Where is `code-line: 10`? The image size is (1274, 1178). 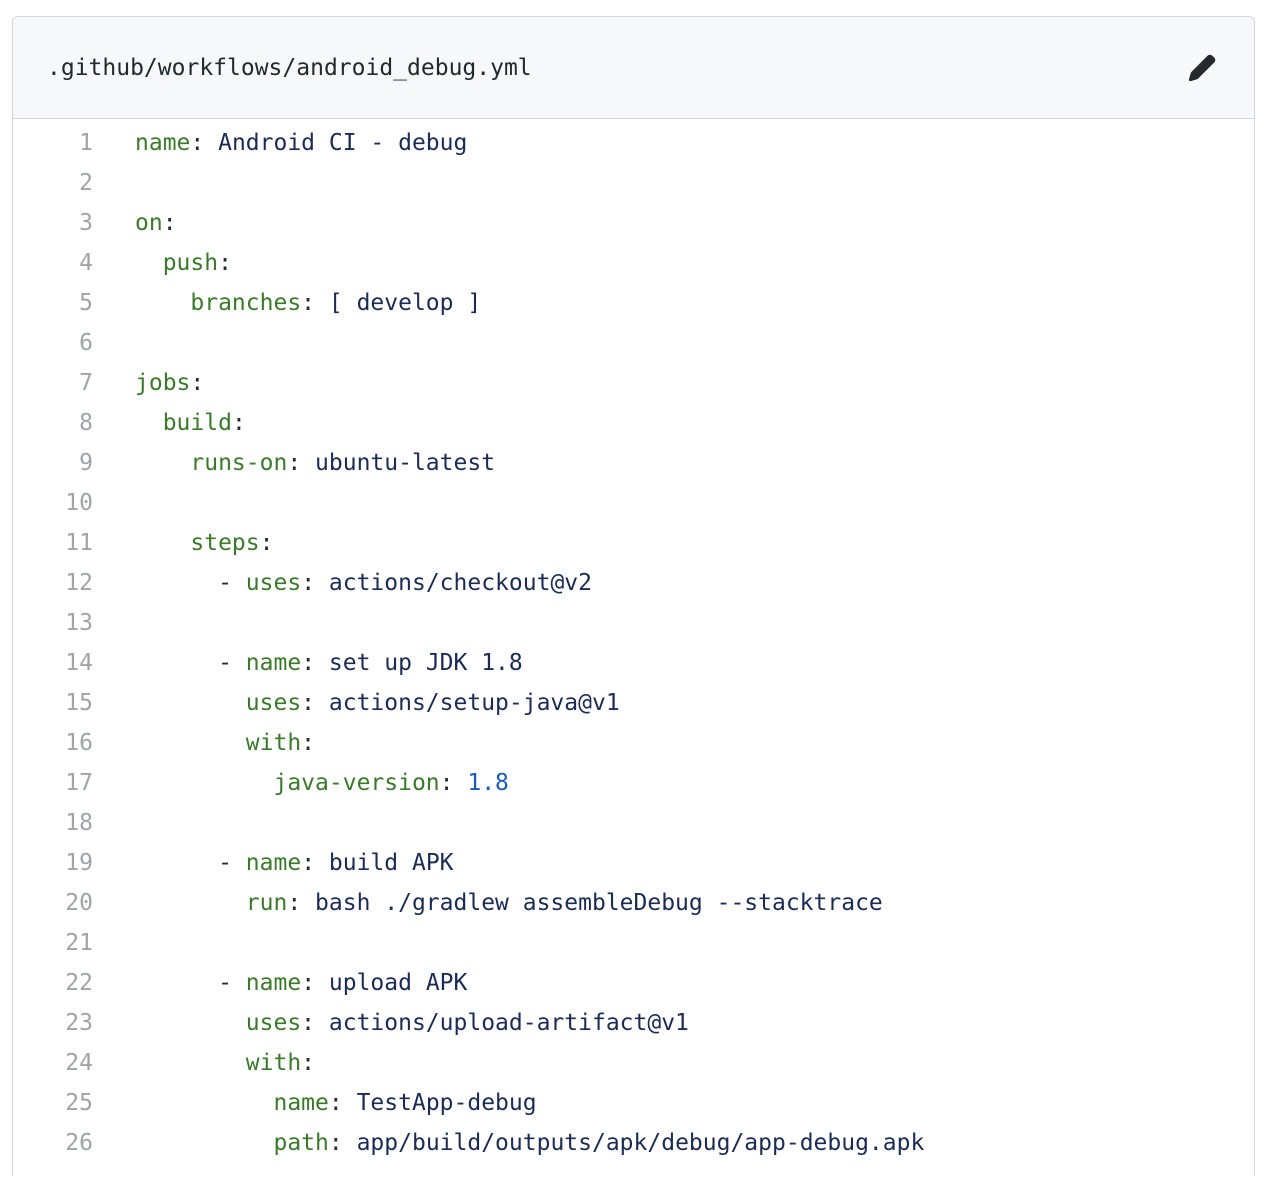
code-line: 10 is located at coordinates (633, 503).